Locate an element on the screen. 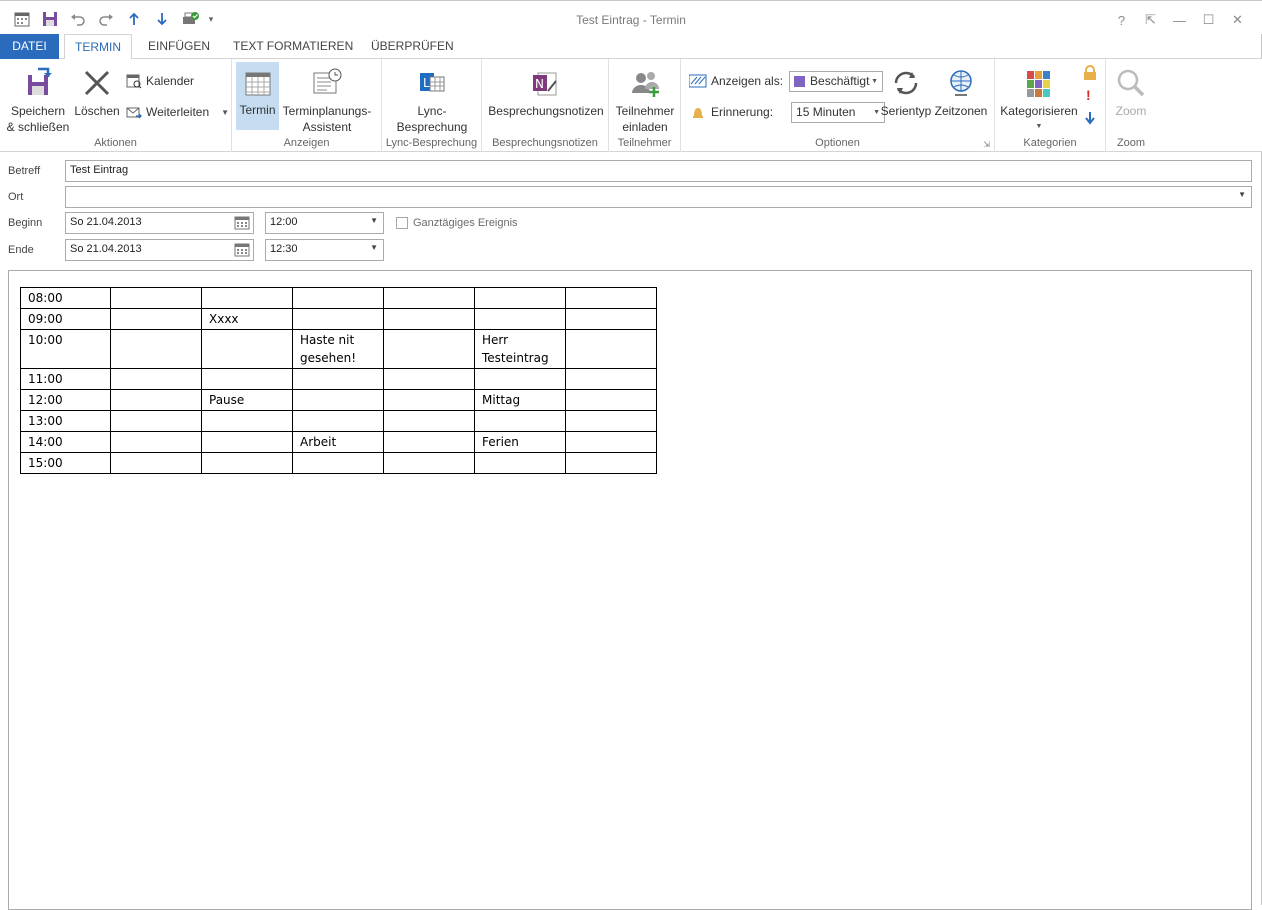 This screenshot has width=1262, height=910. all-day-checkbox is located at coordinates (402, 223).